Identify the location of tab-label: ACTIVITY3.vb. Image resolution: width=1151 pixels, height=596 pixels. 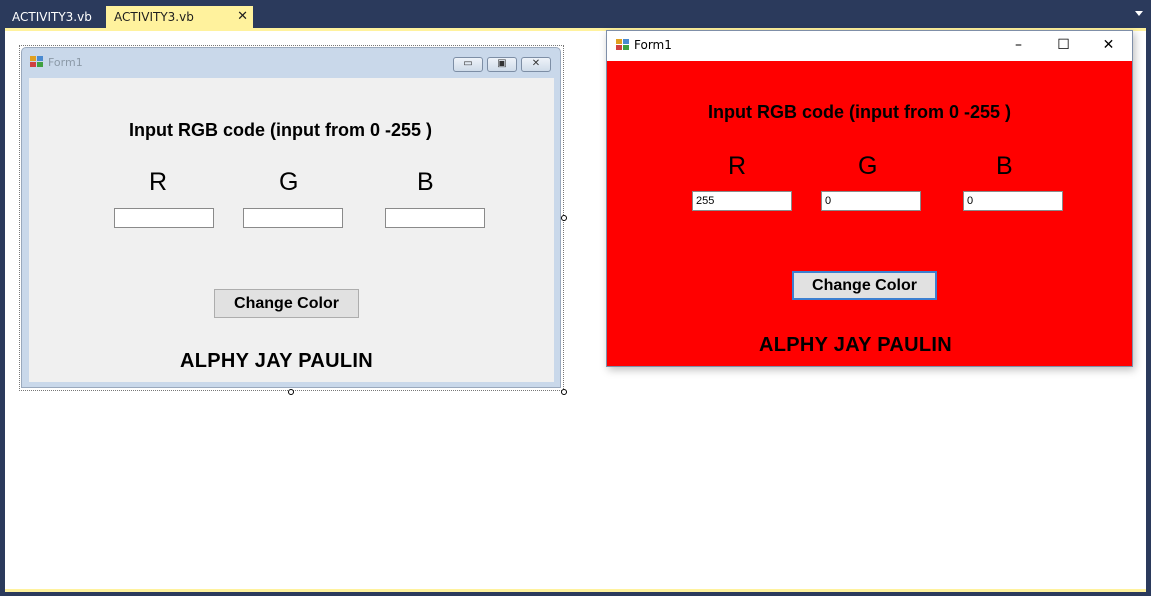
(52, 17).